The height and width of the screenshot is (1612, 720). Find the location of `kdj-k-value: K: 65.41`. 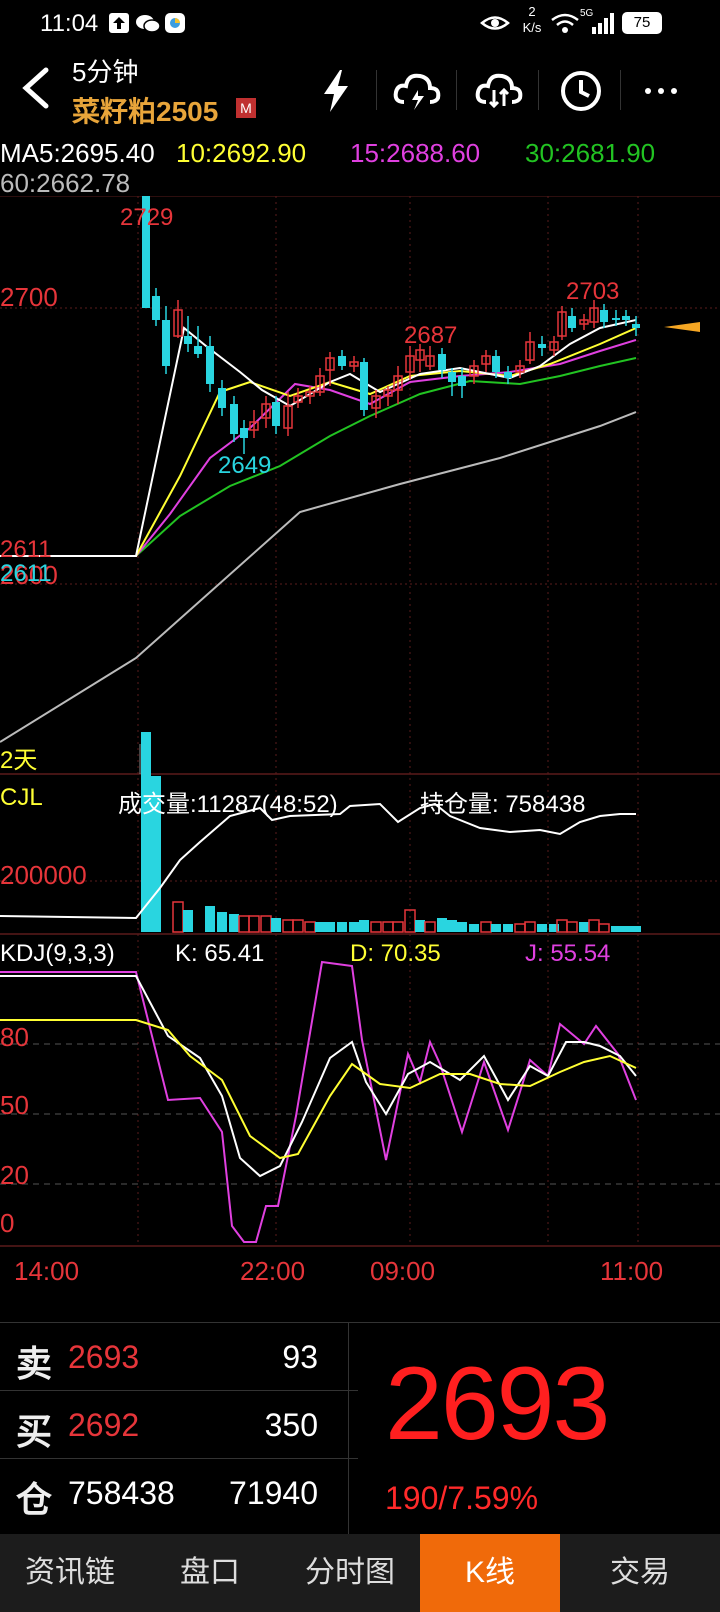

kdj-k-value: K: 65.41 is located at coordinates (220, 953).